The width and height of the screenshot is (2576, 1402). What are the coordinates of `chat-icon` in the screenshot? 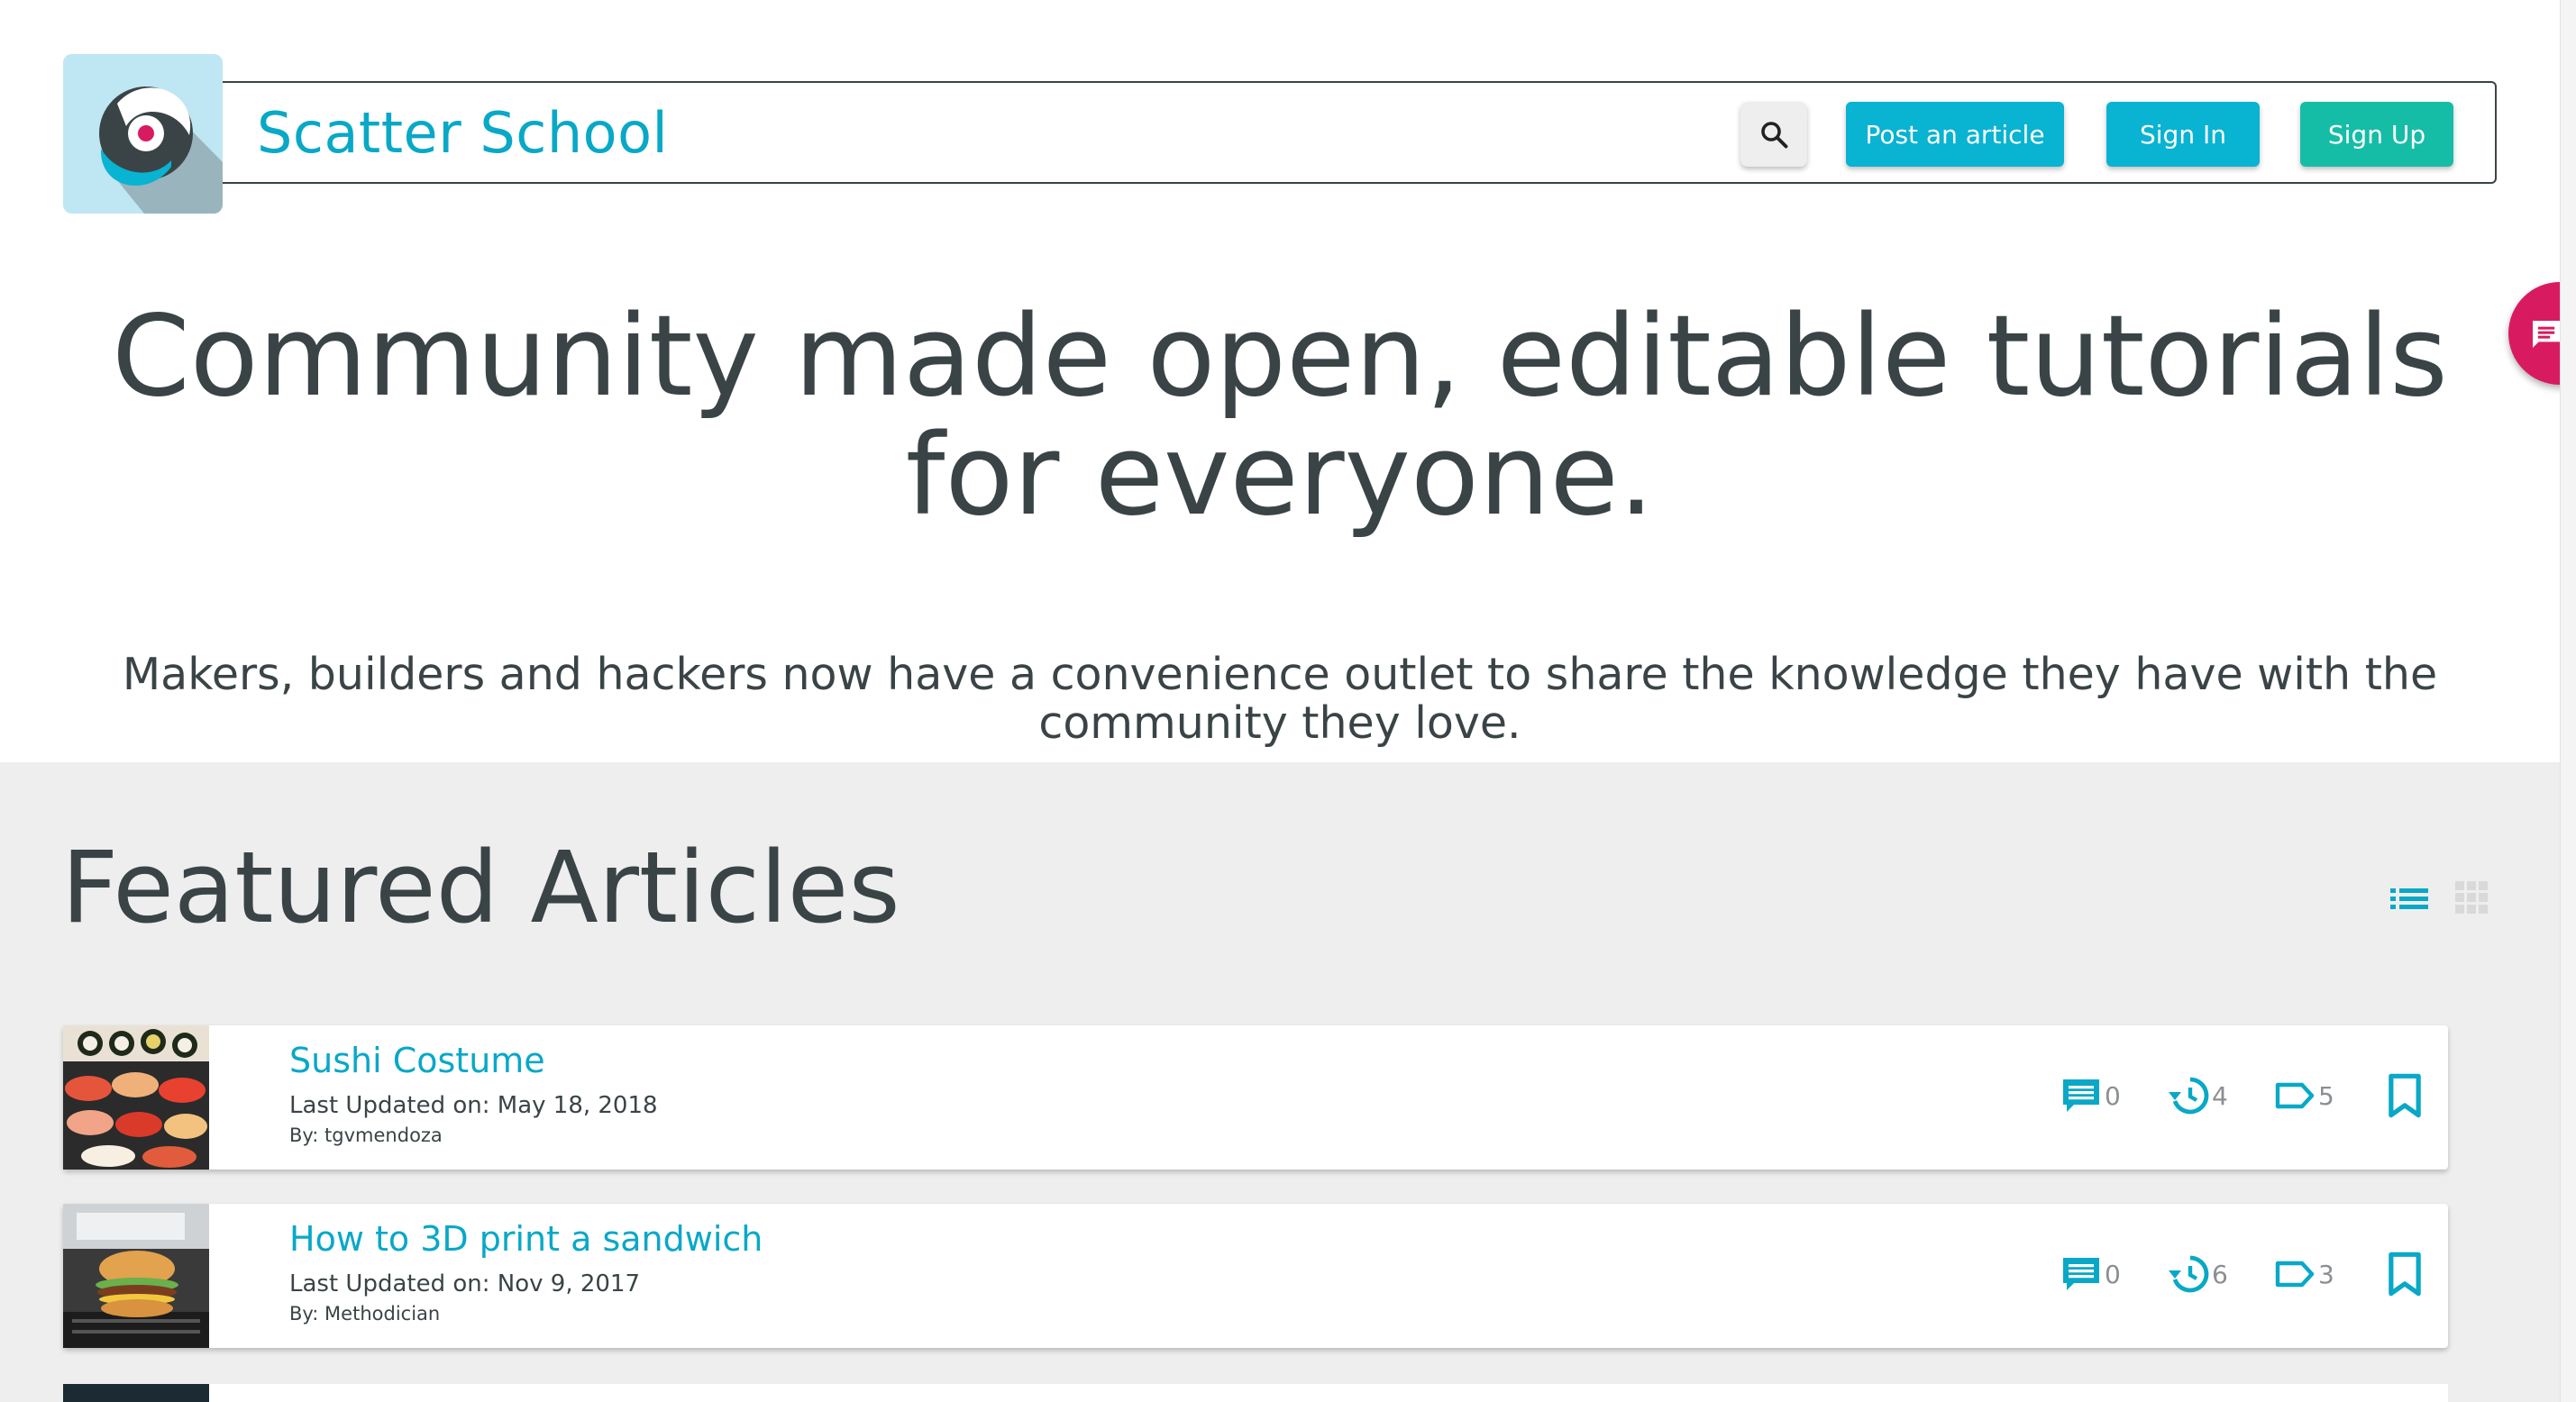 It's located at (2546, 334).